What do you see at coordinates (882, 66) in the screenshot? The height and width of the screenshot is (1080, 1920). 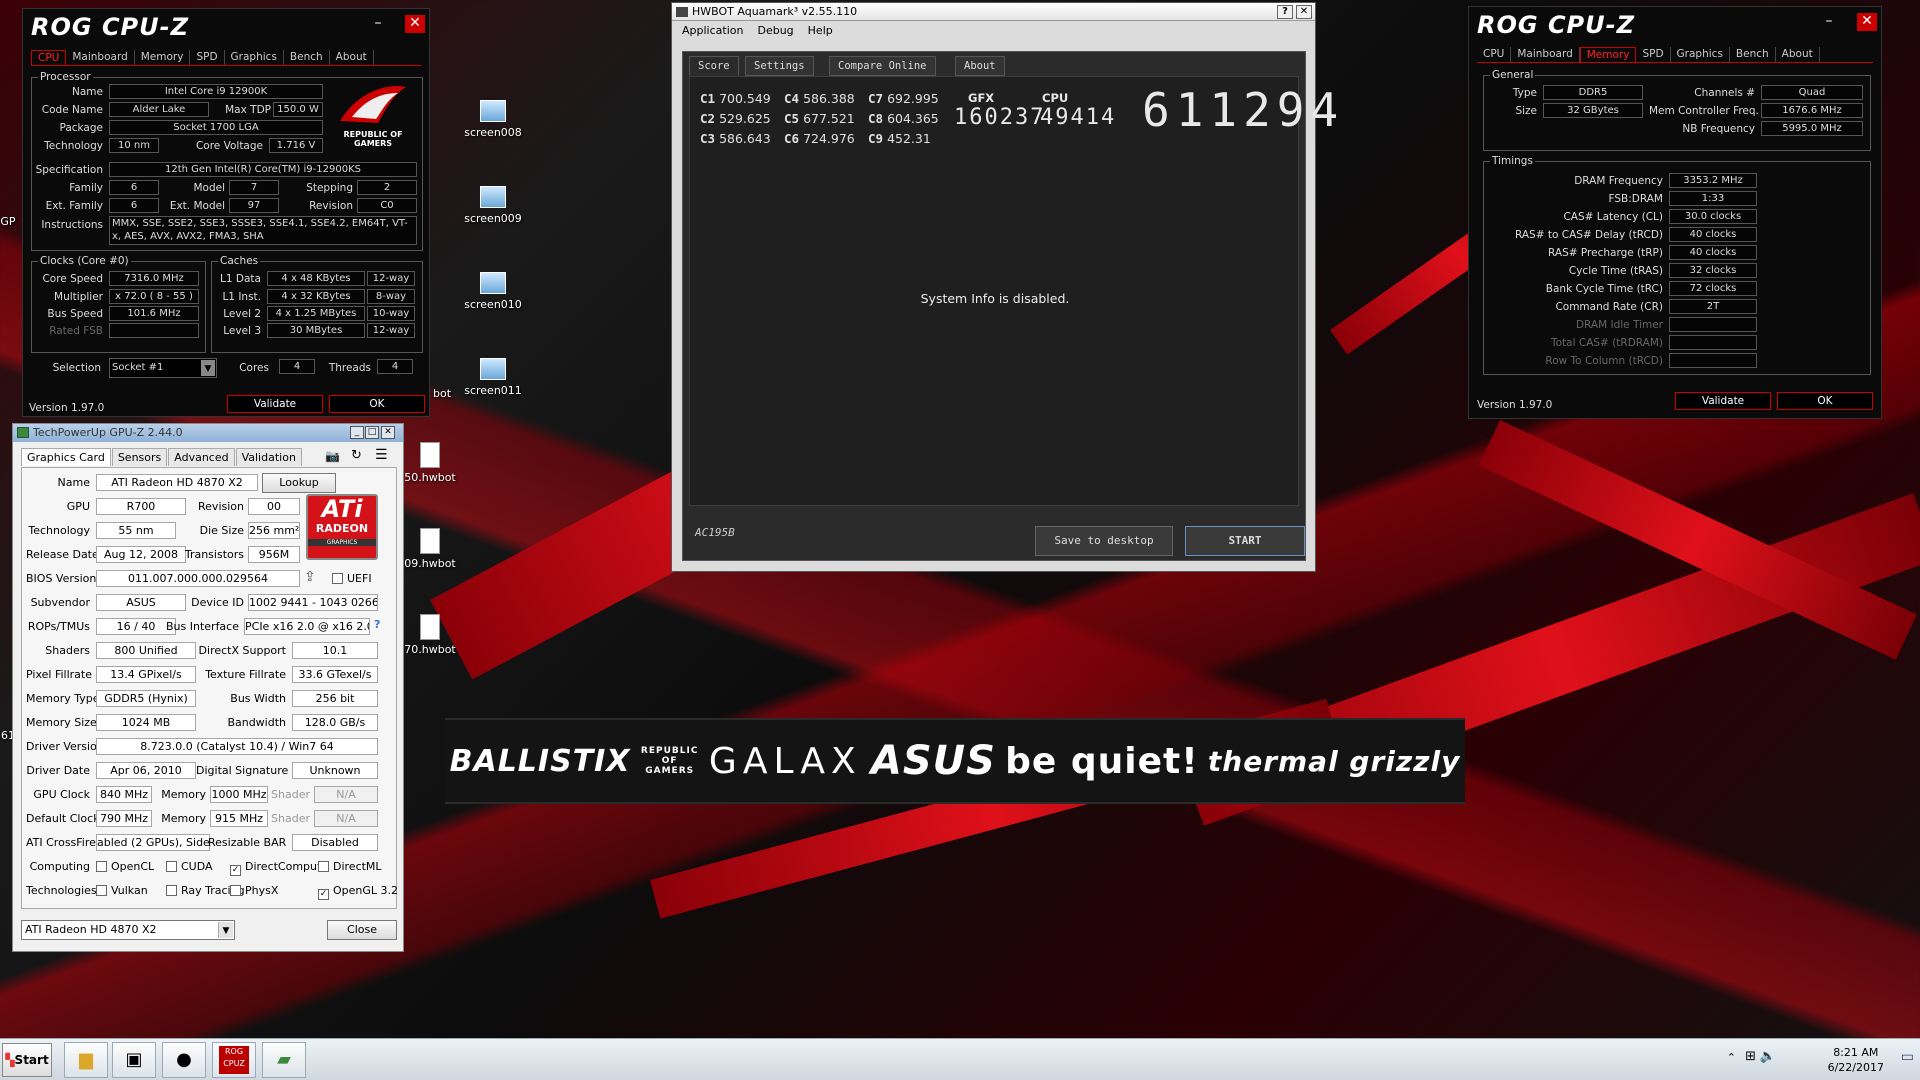 I see `tab-compare-online: Compare Online` at bounding box center [882, 66].